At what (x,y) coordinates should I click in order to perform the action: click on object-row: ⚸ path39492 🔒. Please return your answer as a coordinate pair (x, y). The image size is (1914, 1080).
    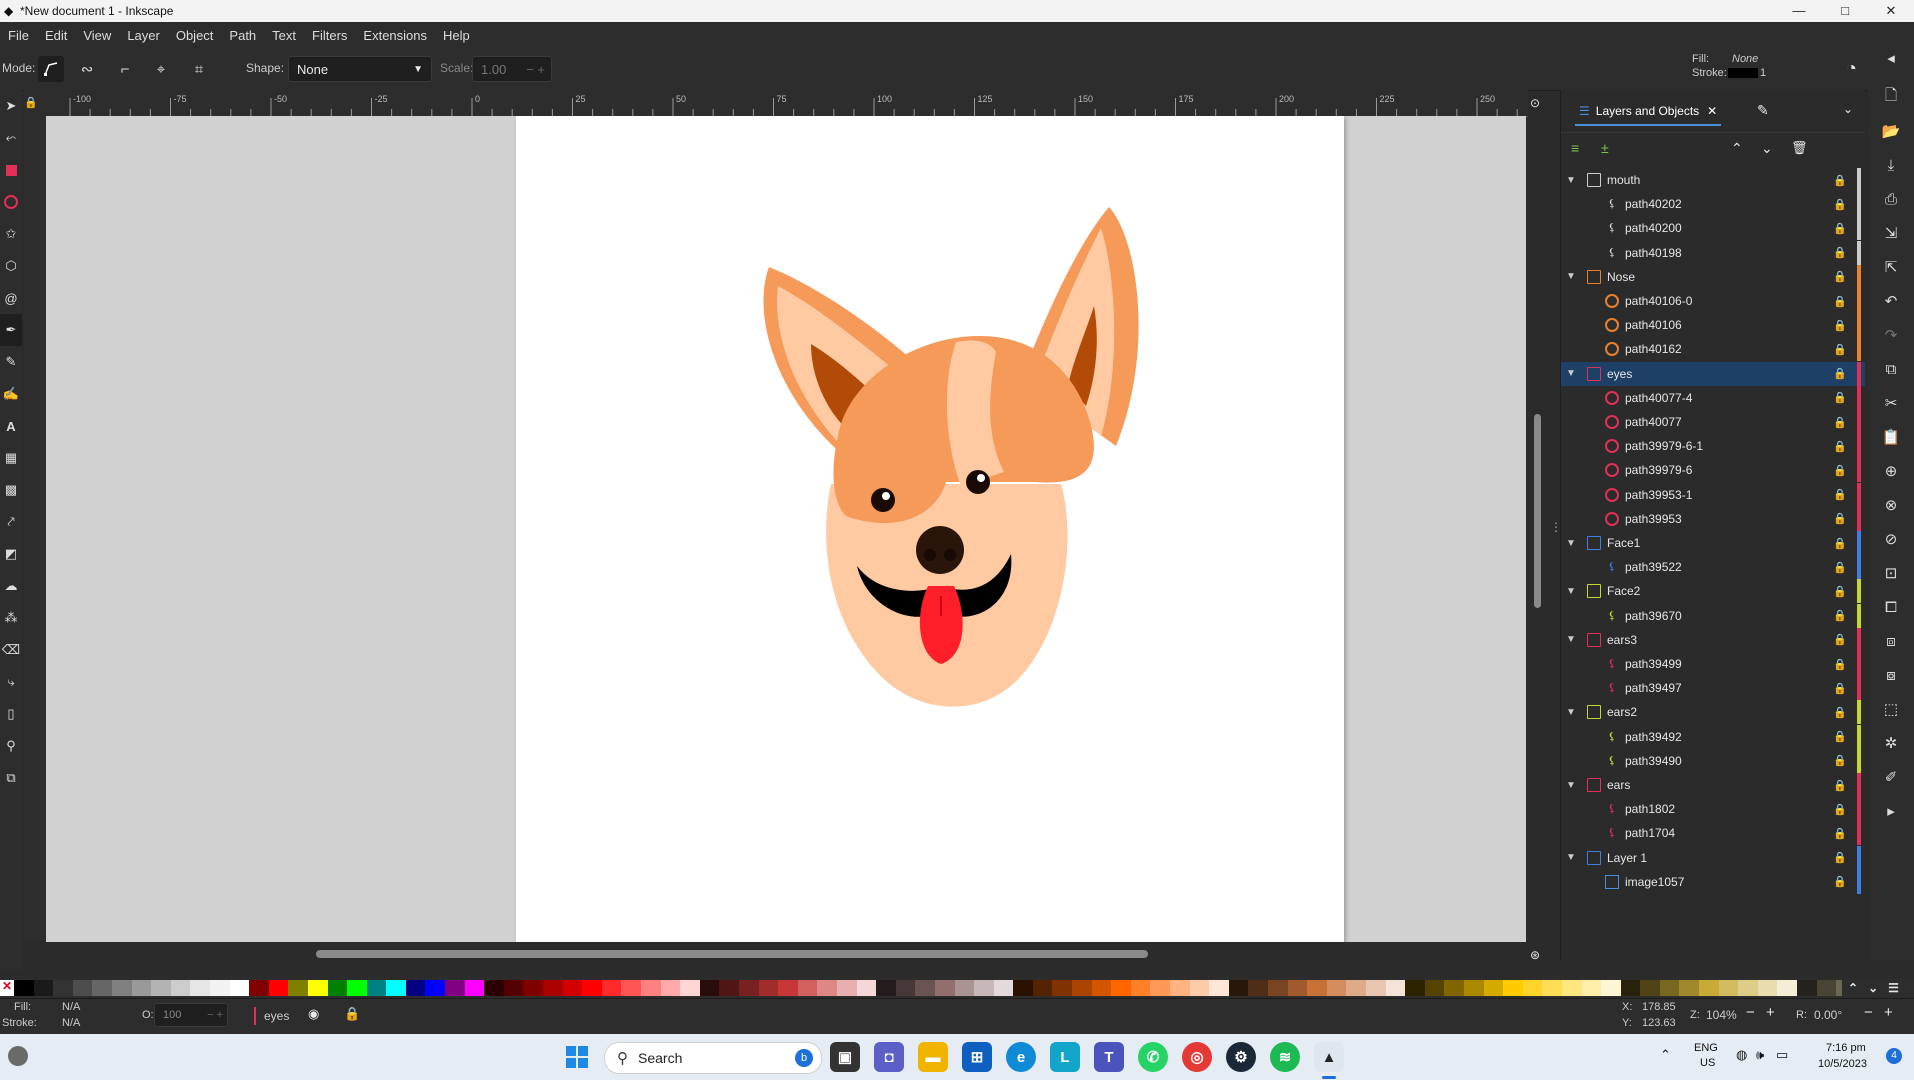
    Looking at the image, I should click on (1713, 736).